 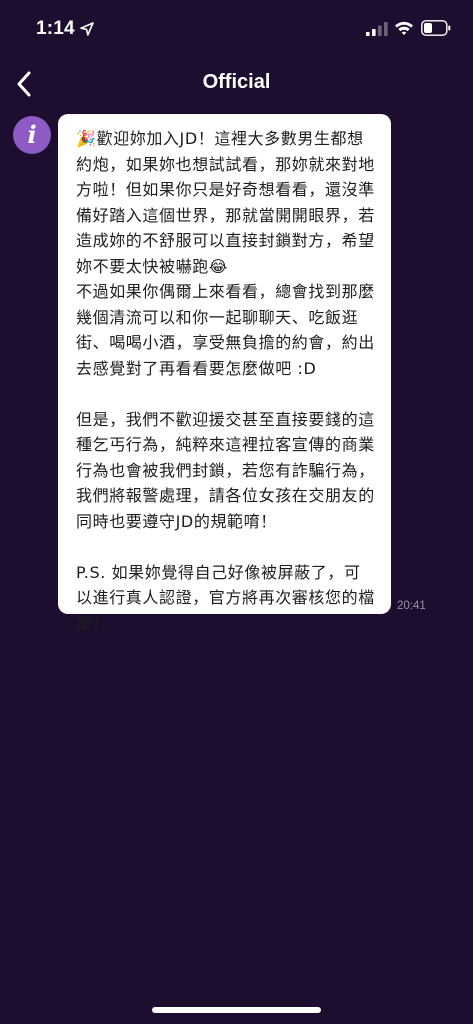 What do you see at coordinates (377, 29) in the screenshot?
I see `cellular-signal-icon` at bounding box center [377, 29].